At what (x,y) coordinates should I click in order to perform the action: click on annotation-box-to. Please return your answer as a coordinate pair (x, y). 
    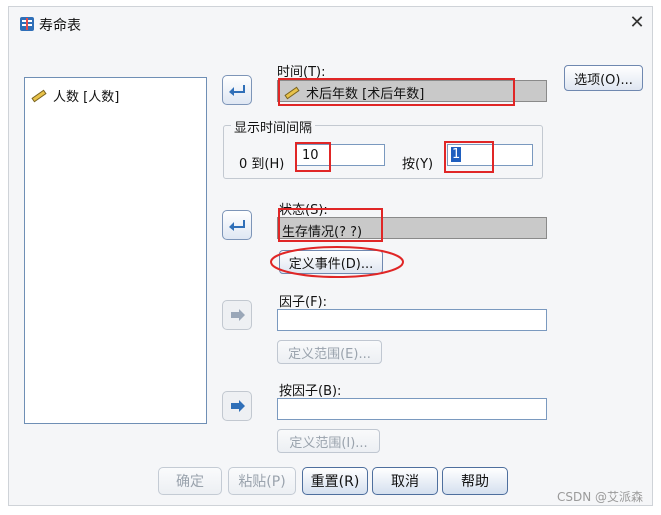
    Looking at the image, I should click on (313, 157).